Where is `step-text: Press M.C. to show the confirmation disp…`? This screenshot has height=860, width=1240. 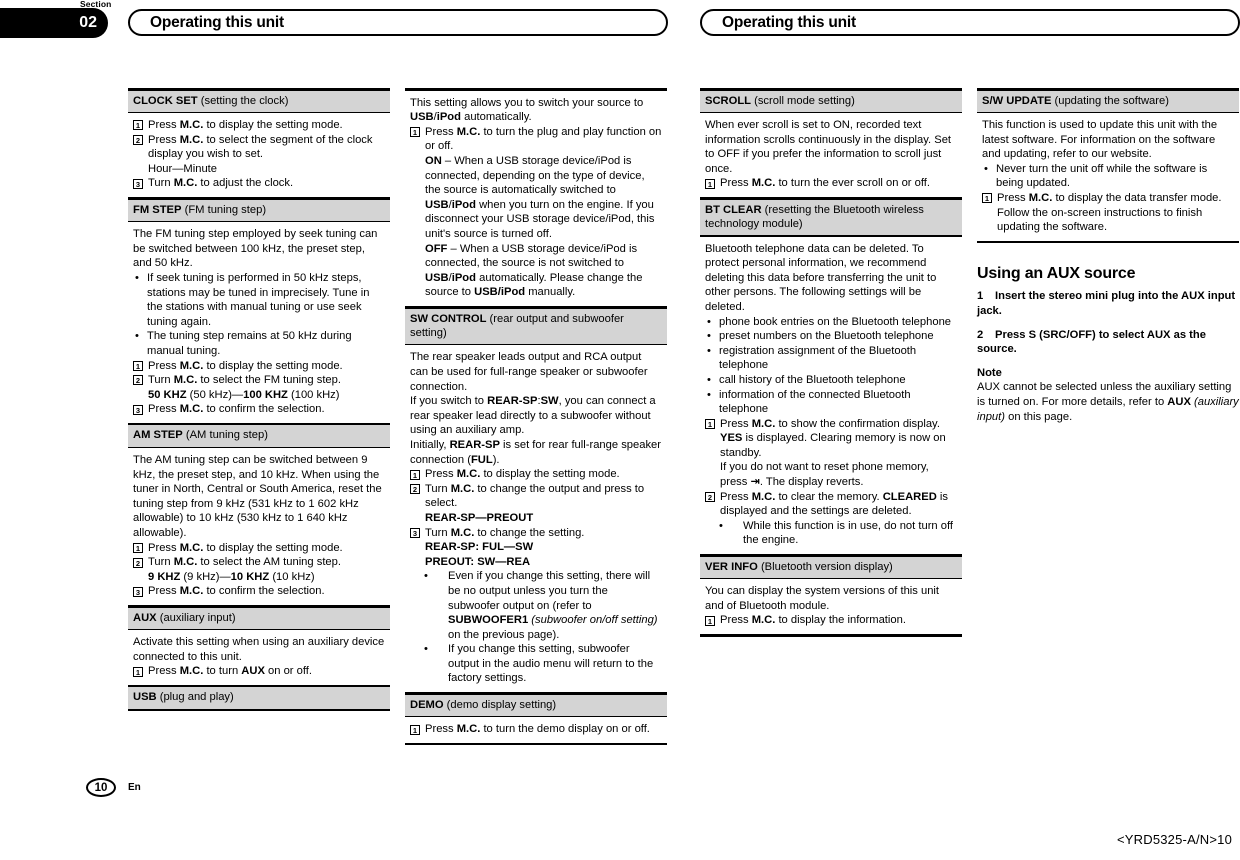 step-text: Press M.C. to show the confirmation disp… is located at coordinates (833, 438).